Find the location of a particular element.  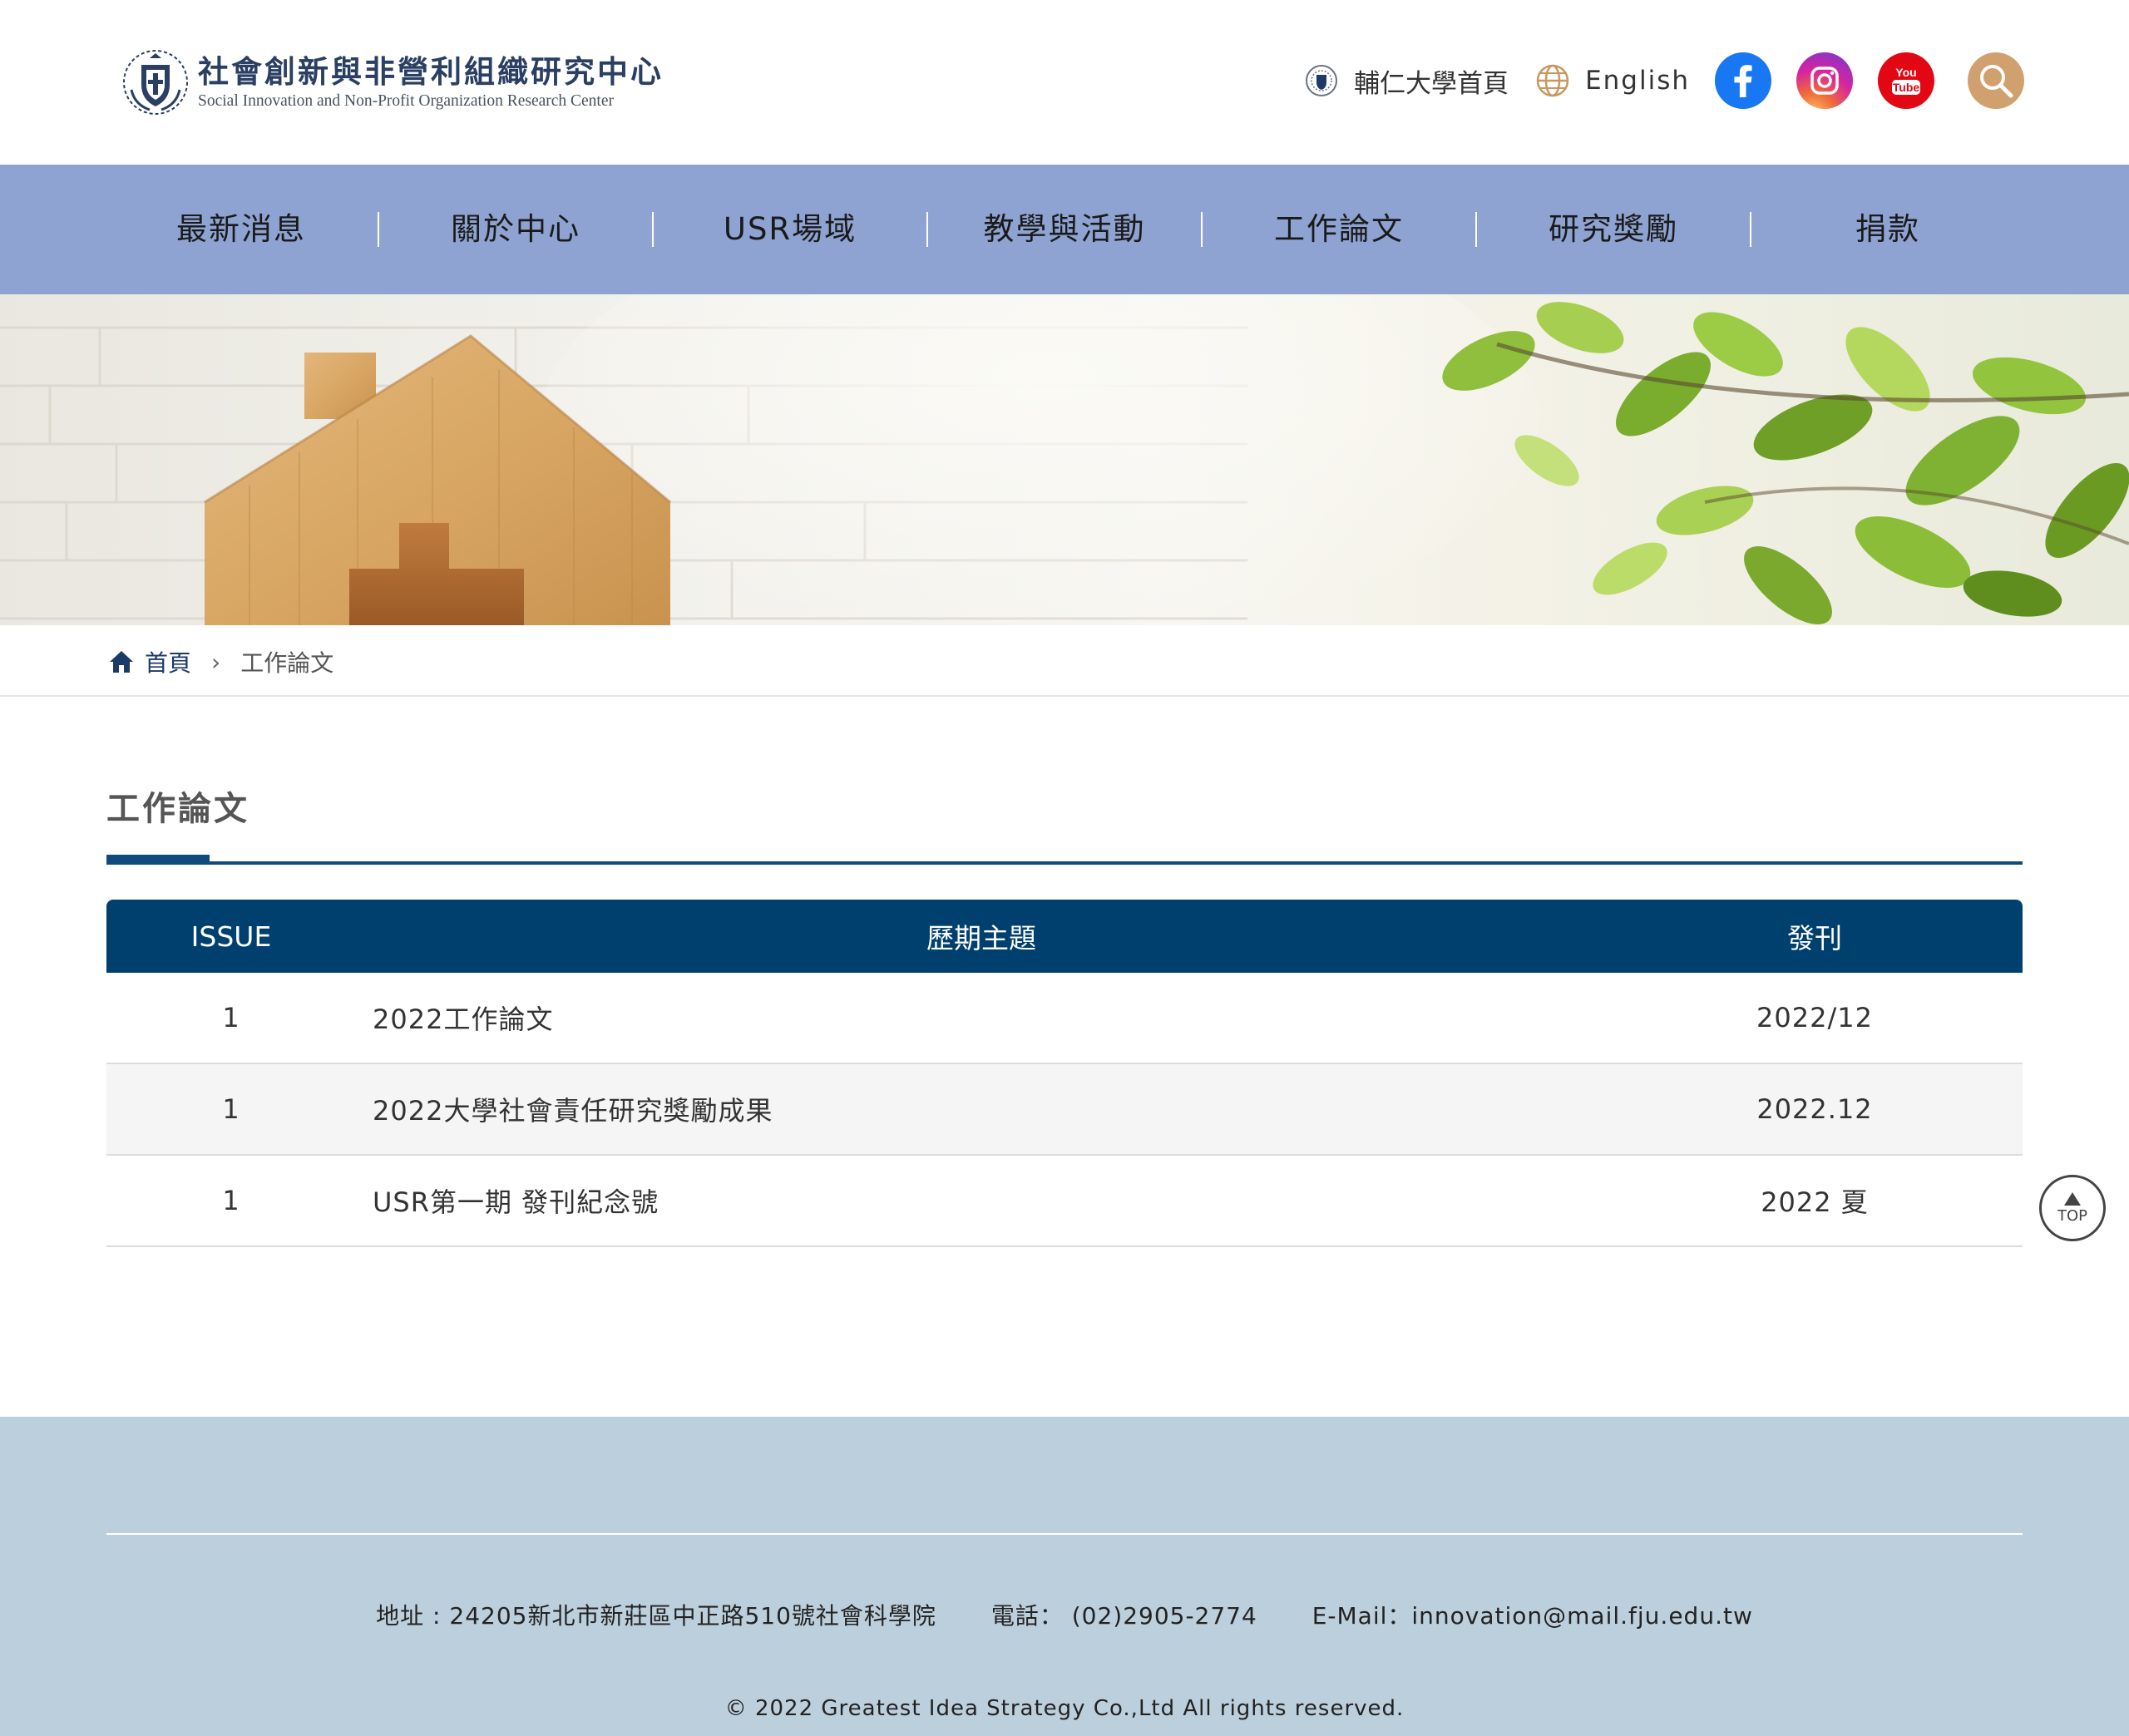

fju-home-link: 輔仁大學首頁 is located at coordinates (1406, 81).